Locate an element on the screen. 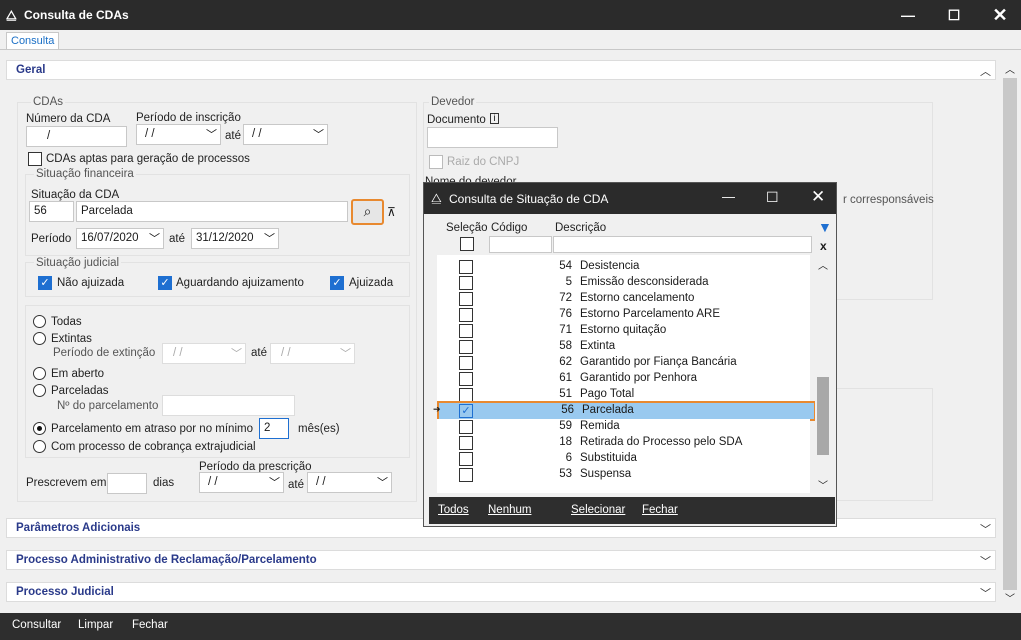 The width and height of the screenshot is (1021, 640). dialog-close-button: ✕ is located at coordinates (818, 197).